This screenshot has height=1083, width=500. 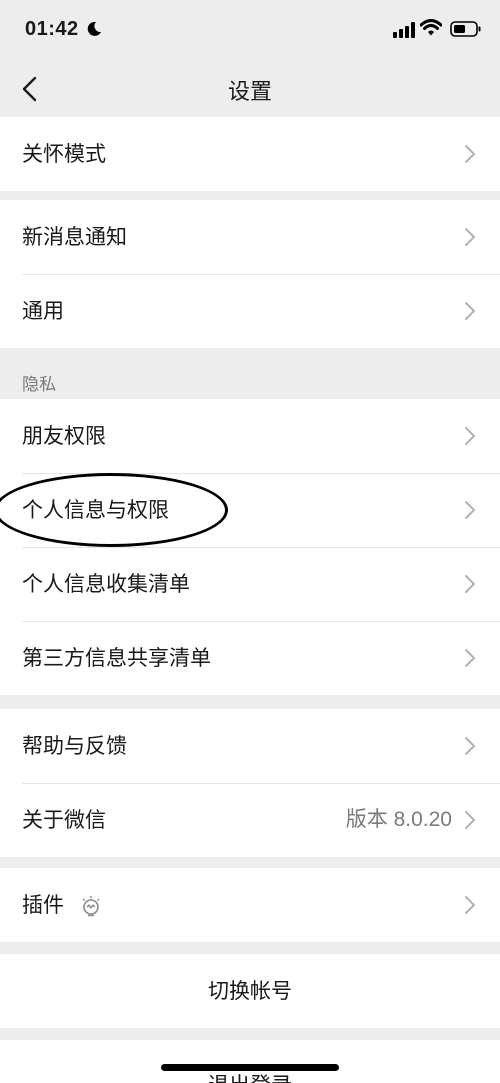 What do you see at coordinates (250, 1067) in the screenshot?
I see `home-indicator` at bounding box center [250, 1067].